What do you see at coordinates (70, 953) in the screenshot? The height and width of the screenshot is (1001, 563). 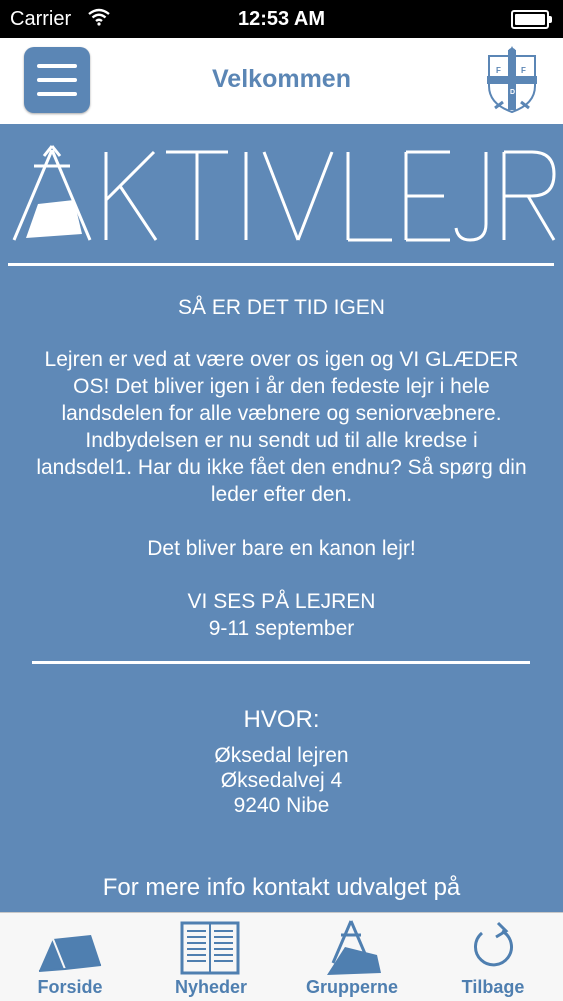 I see `tent-icon` at bounding box center [70, 953].